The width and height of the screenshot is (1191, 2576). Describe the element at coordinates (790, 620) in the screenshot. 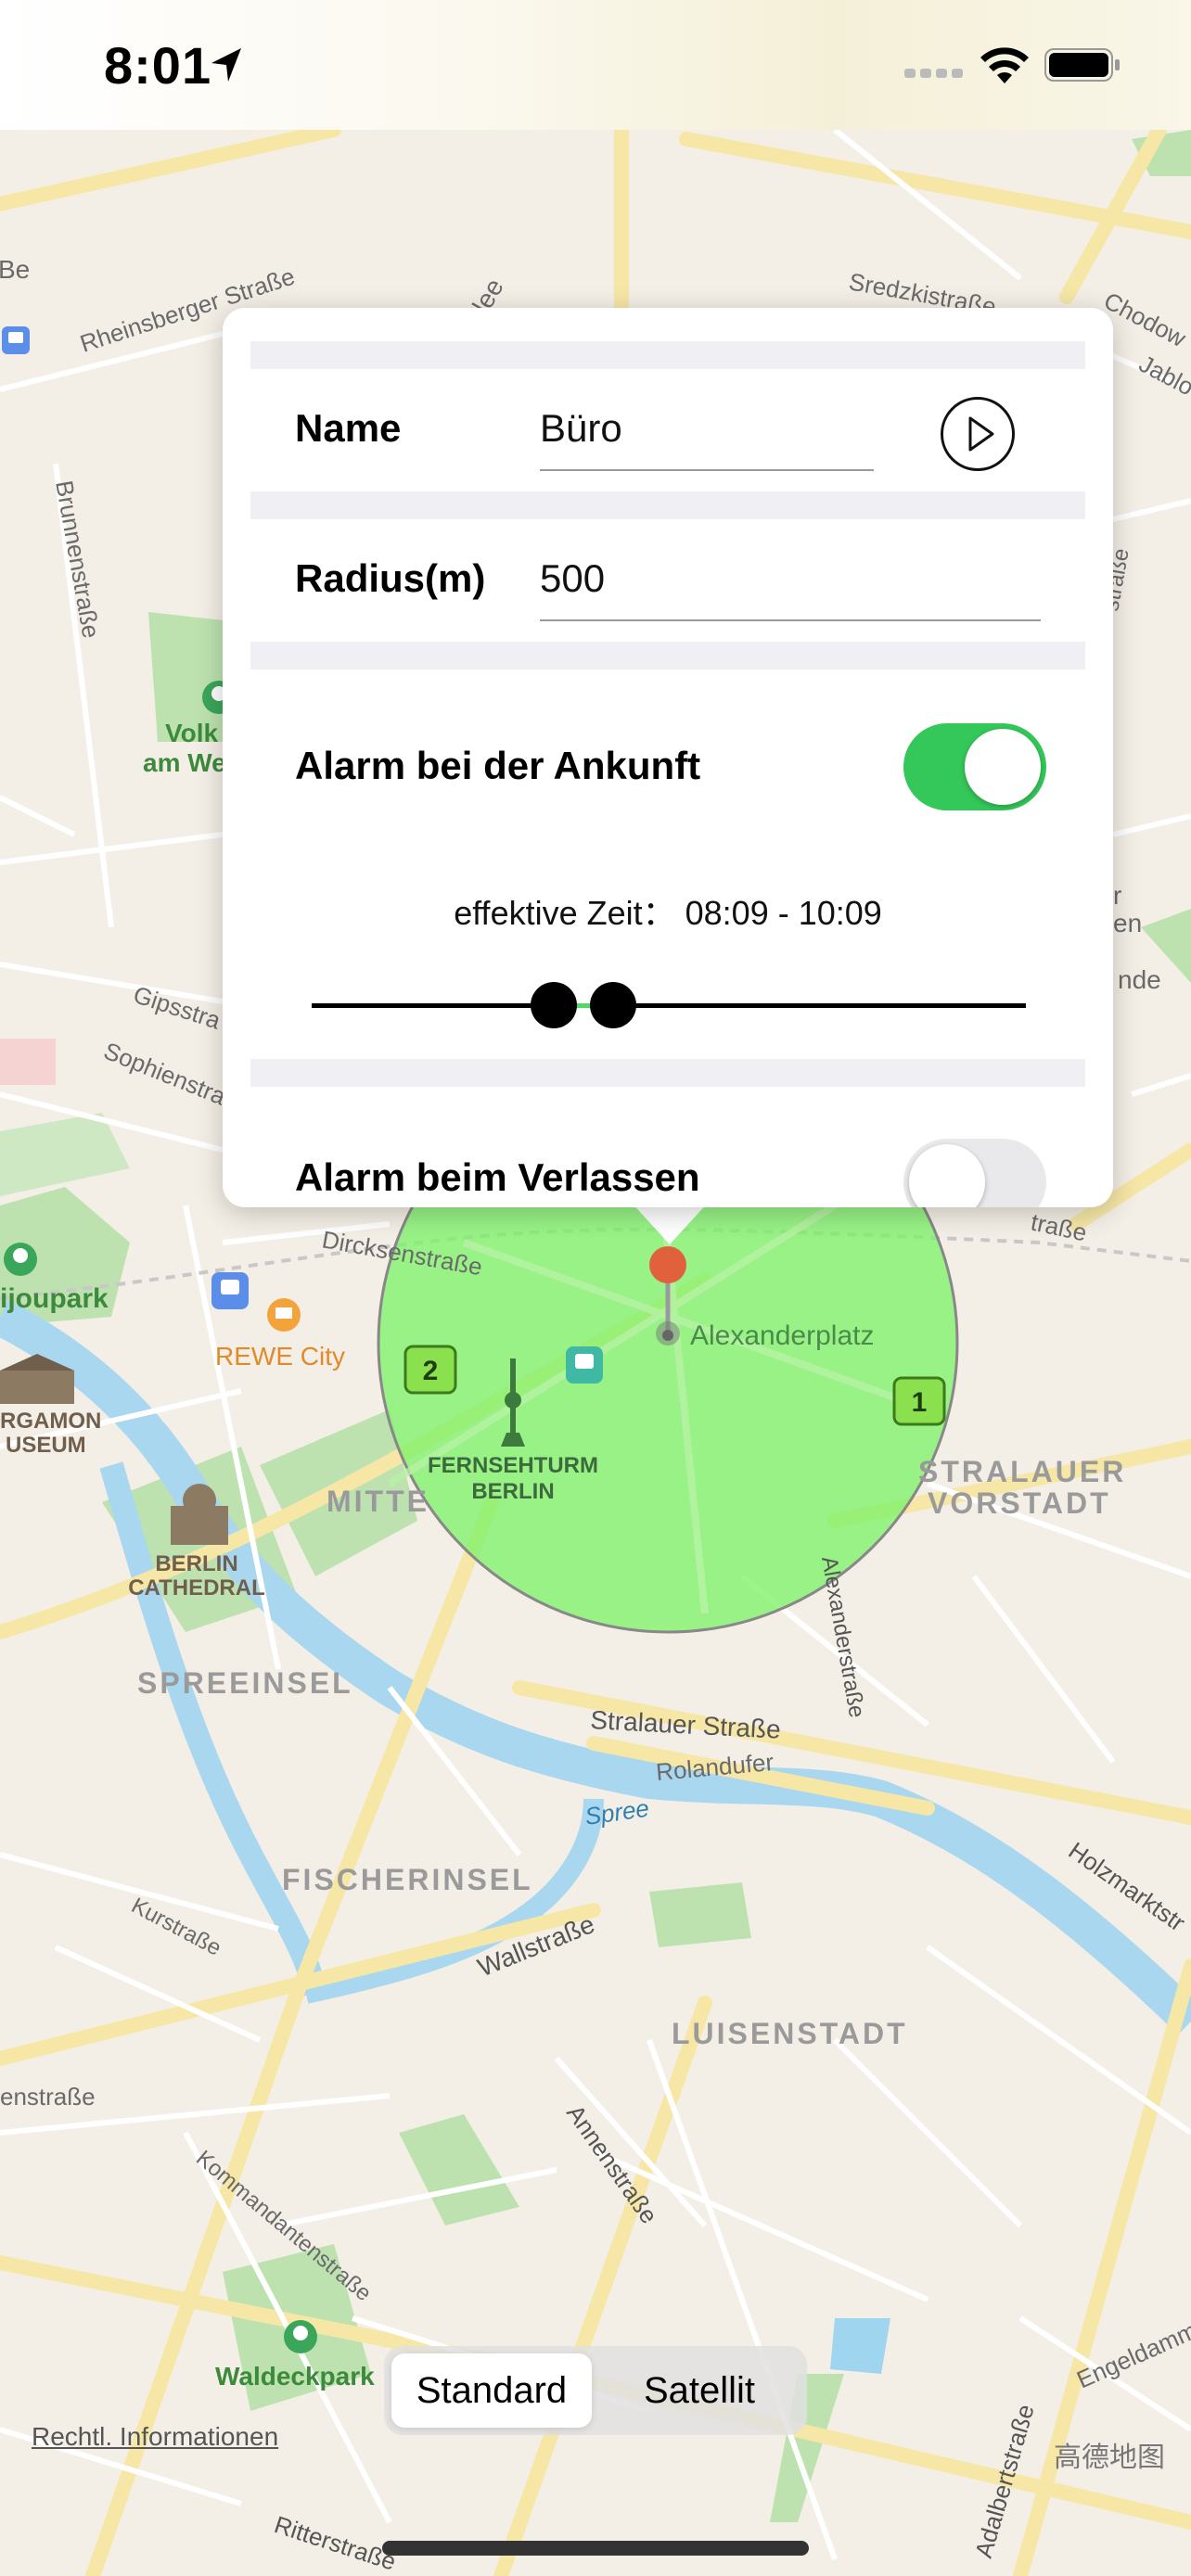

I see `radius-field-underline` at that location.